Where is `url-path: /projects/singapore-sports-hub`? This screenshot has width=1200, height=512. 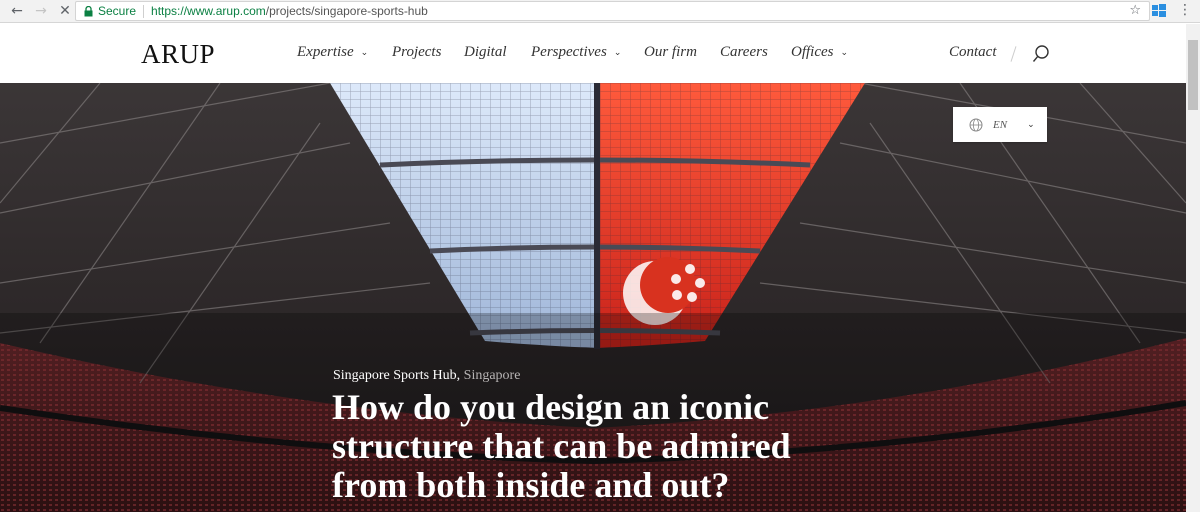 url-path: /projects/singapore-sports-hub is located at coordinates (346, 11).